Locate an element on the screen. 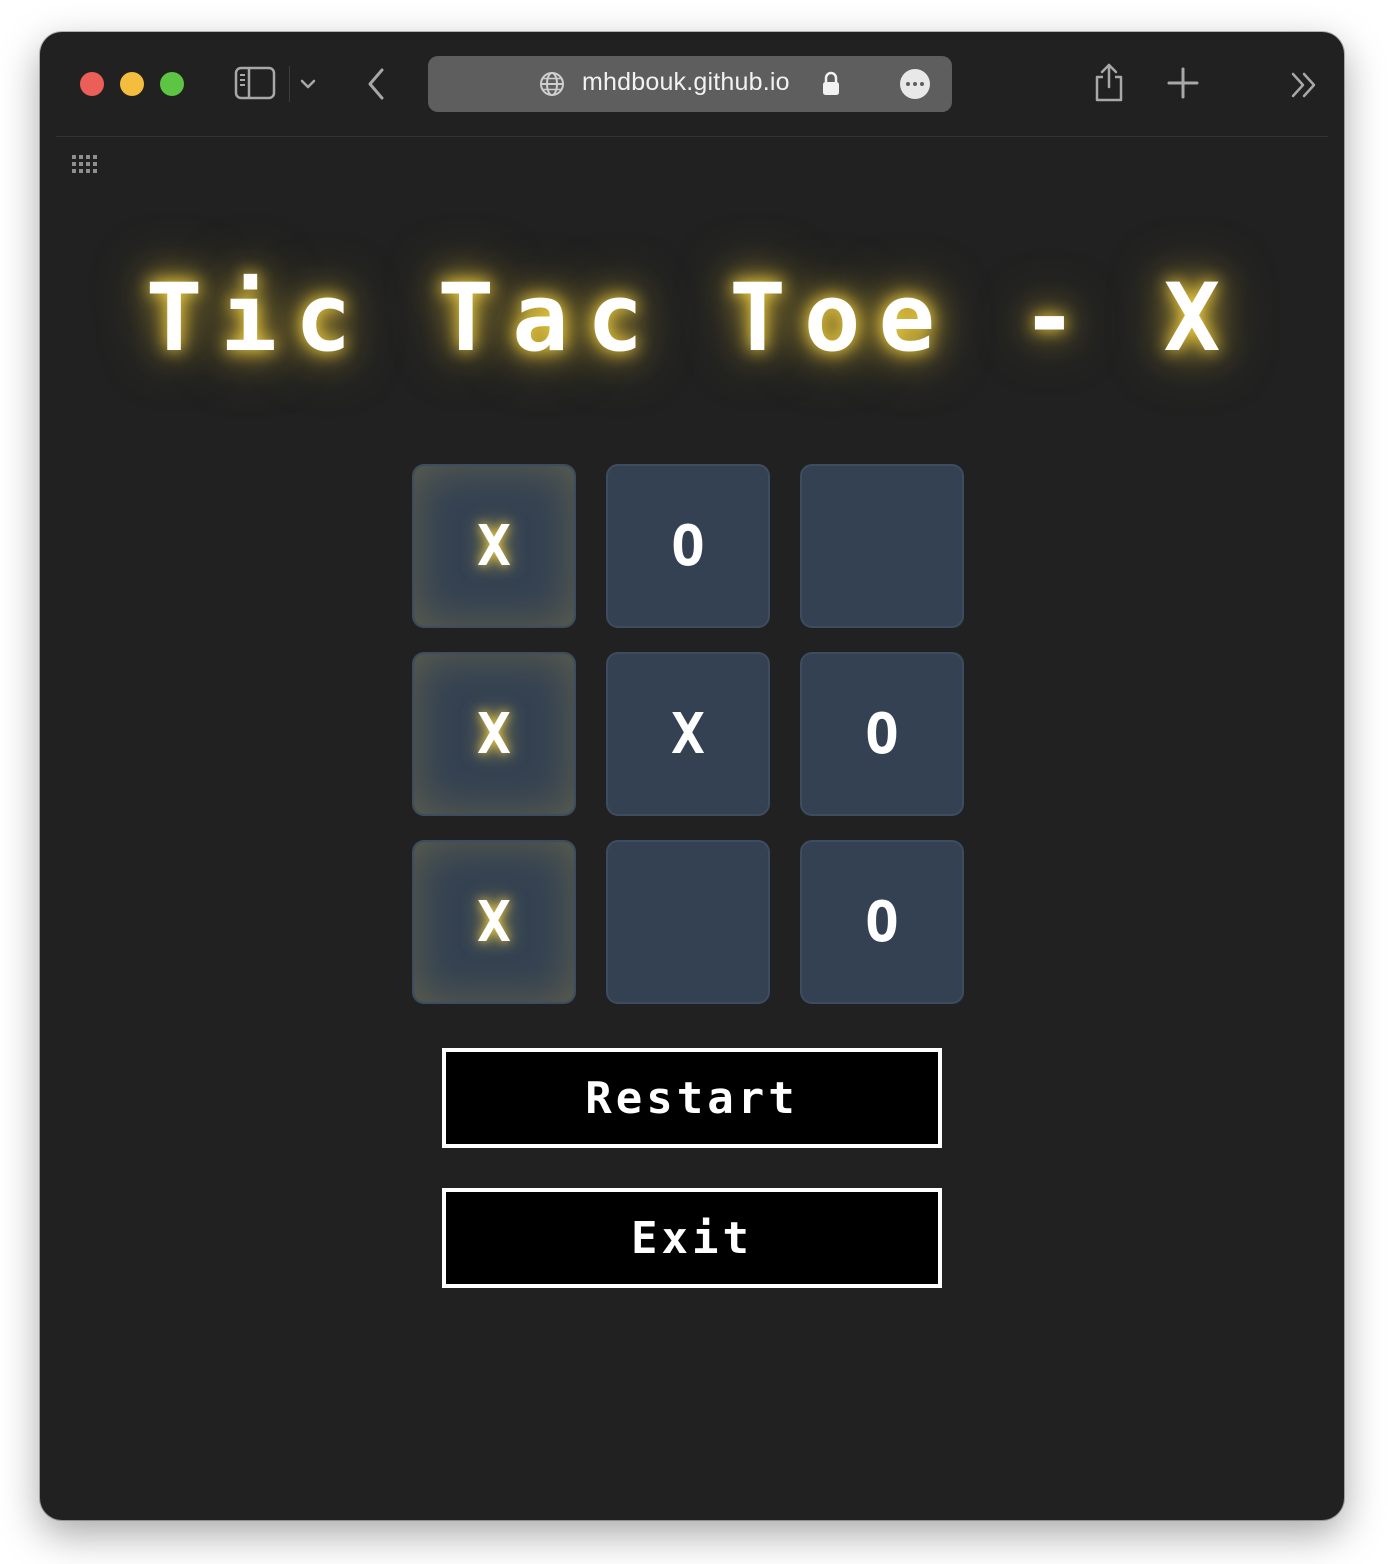  board-cell-2-2: O is located at coordinates (882, 922).